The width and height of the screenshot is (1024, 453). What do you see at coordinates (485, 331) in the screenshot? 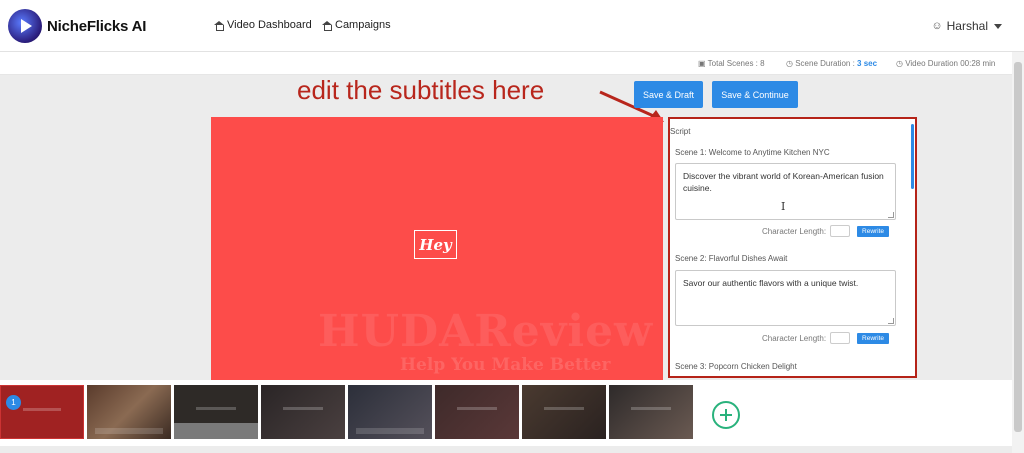
I see `watermark: HUDAReview` at bounding box center [485, 331].